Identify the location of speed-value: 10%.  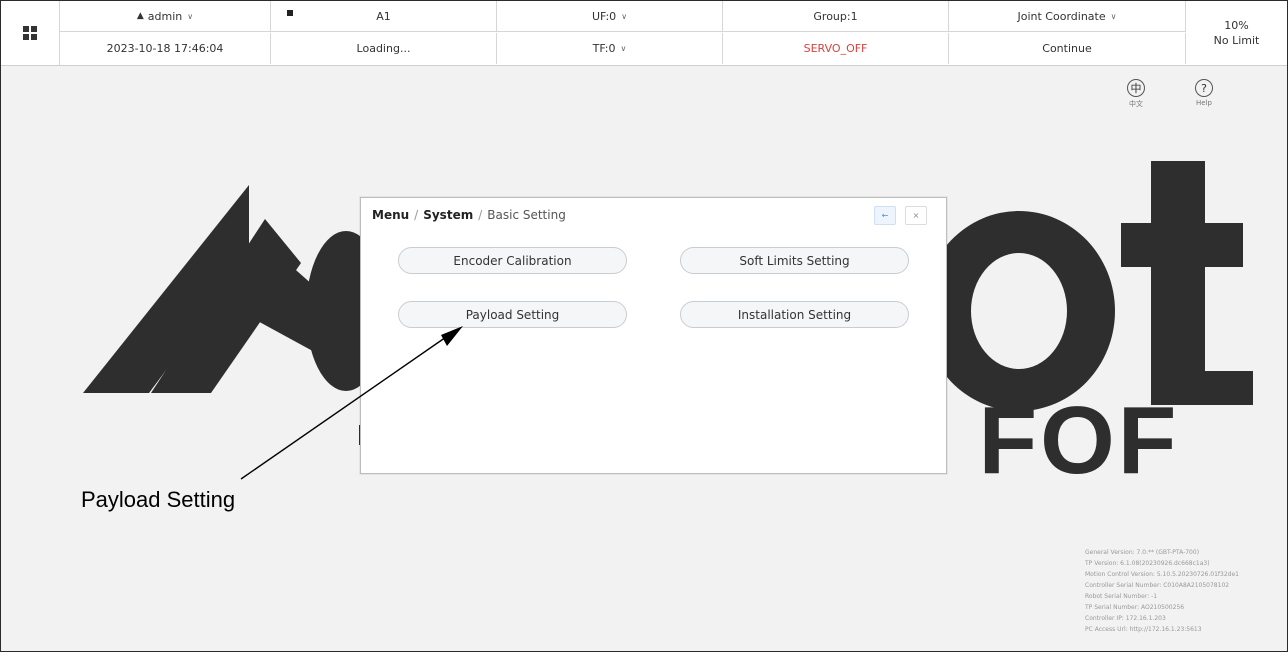
(1236, 25).